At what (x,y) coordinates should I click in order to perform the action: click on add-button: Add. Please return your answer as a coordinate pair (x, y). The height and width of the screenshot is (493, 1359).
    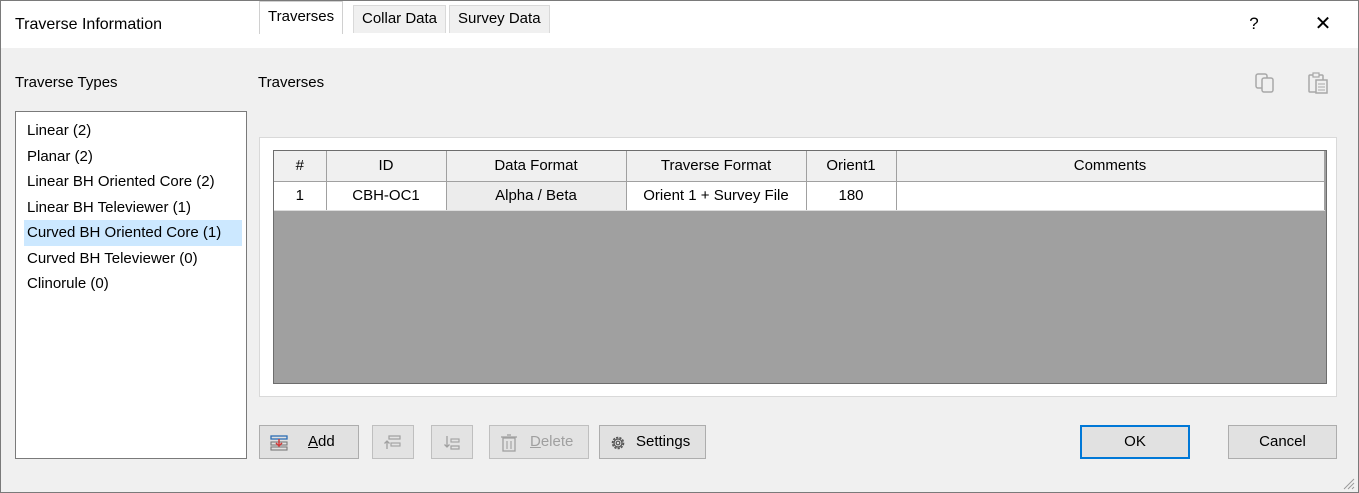
    Looking at the image, I should click on (309, 442).